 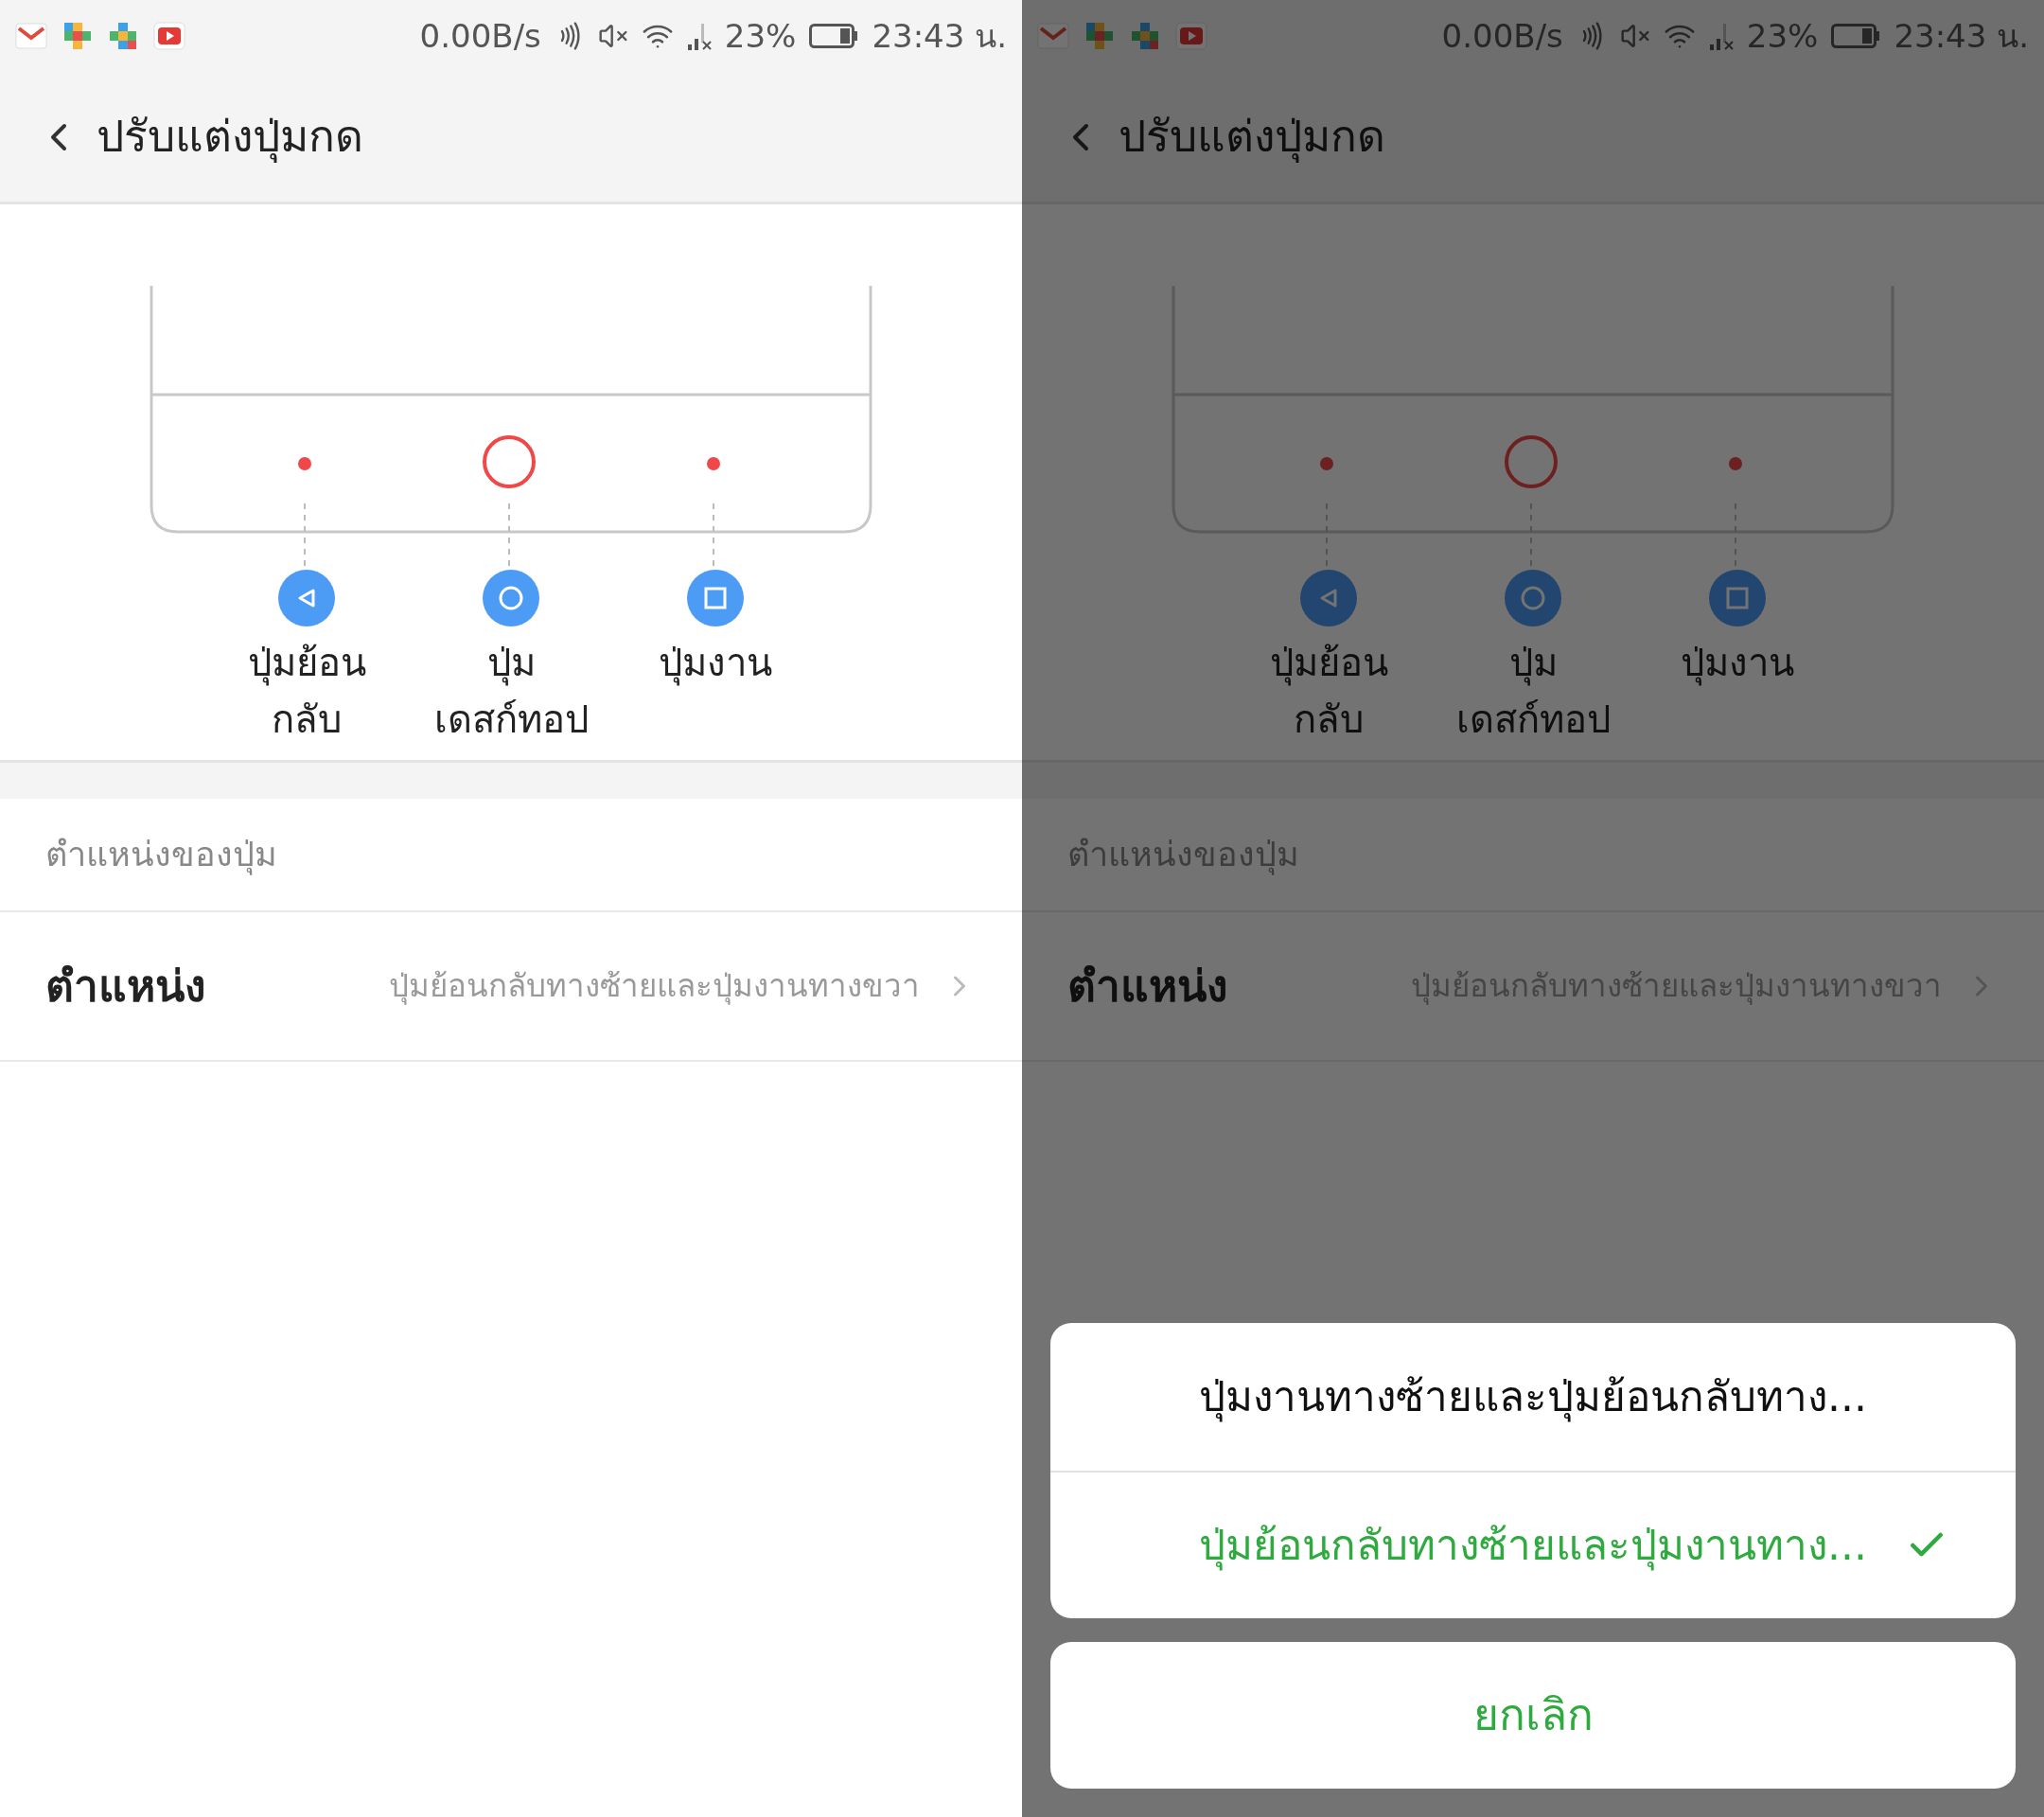 I want to click on row-value: ปุ่มย้อนกลับทางซ้ายและปุ่มงานทางขวา, so click(x=654, y=986).